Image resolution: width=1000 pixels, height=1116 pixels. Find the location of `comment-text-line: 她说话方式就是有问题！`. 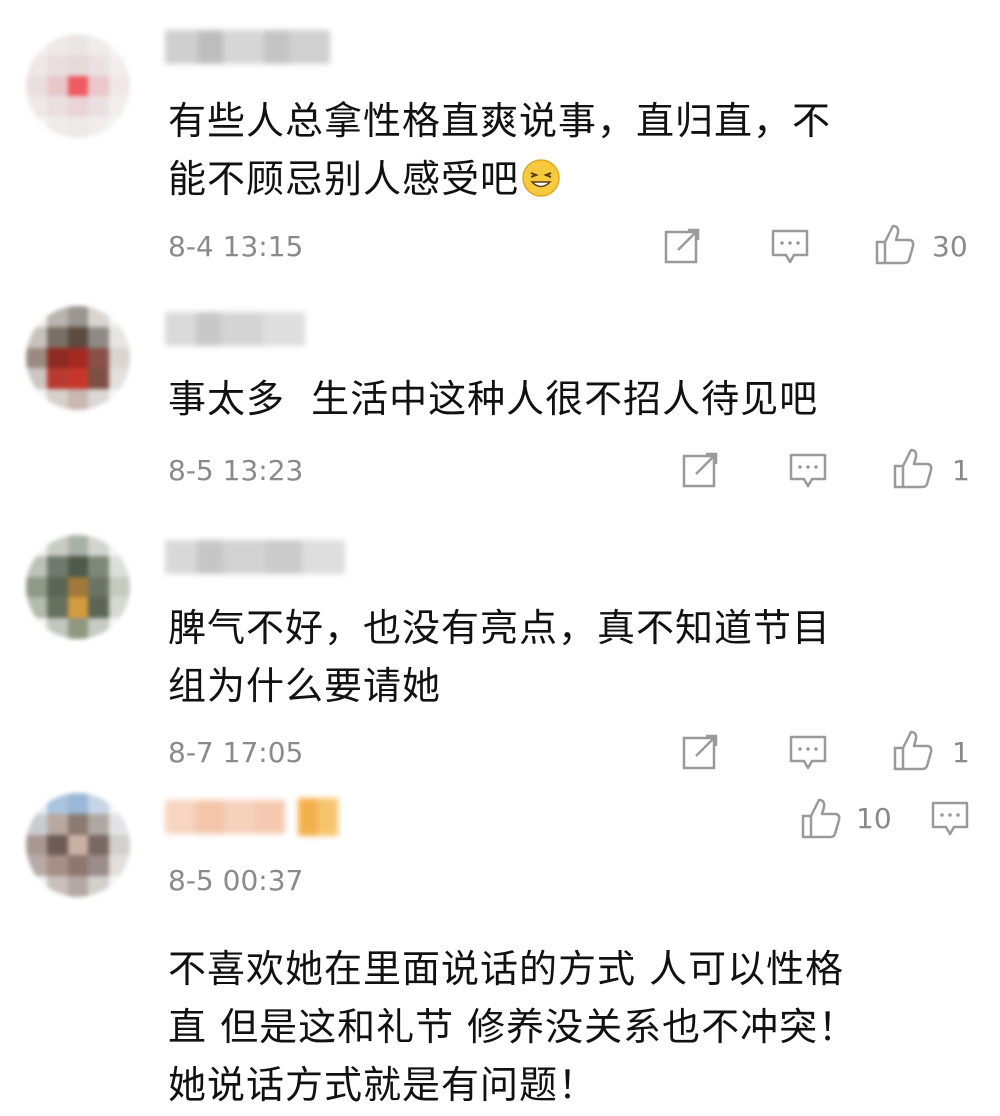

comment-text-line: 她说话方式就是有问题！ is located at coordinates (383, 1085).